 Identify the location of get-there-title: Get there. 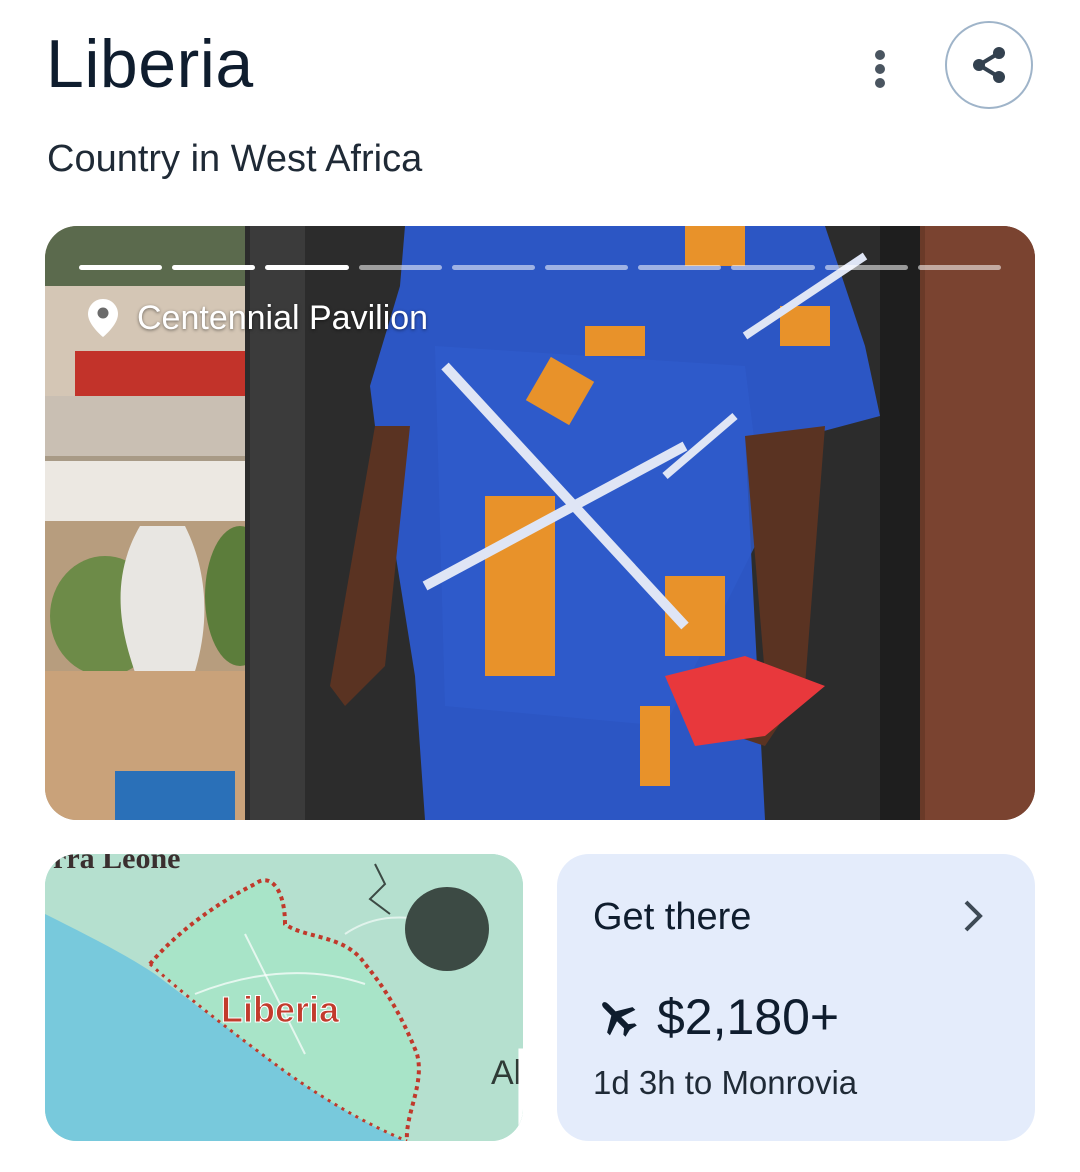
(672, 917).